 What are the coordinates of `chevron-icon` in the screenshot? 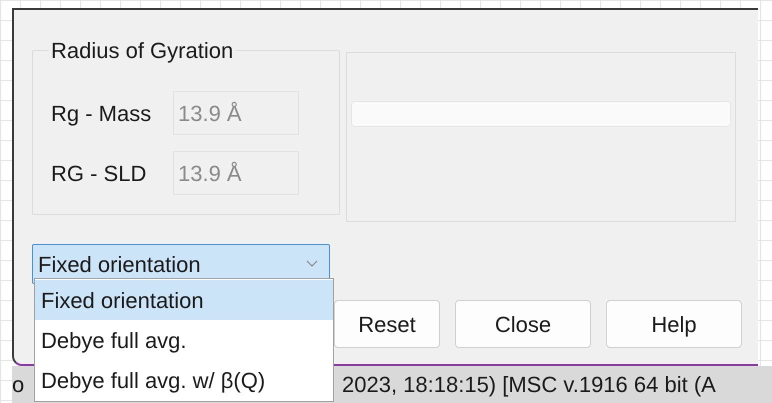 It's located at (312, 264).